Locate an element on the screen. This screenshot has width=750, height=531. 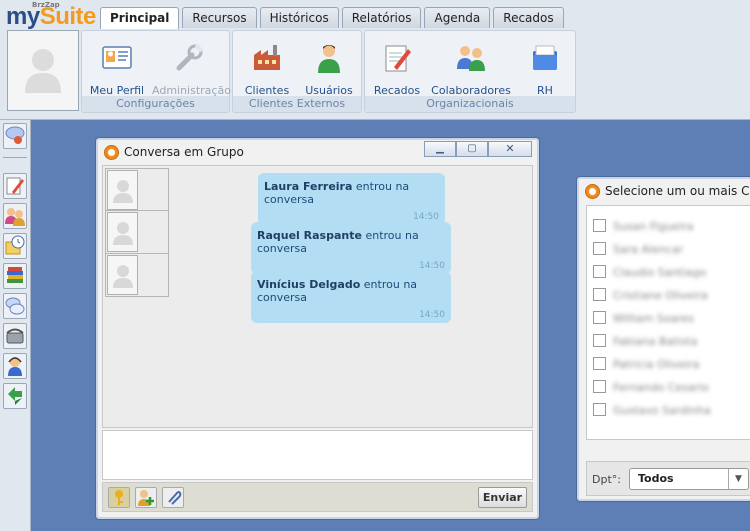
group-users-button is located at coordinates (15, 216).